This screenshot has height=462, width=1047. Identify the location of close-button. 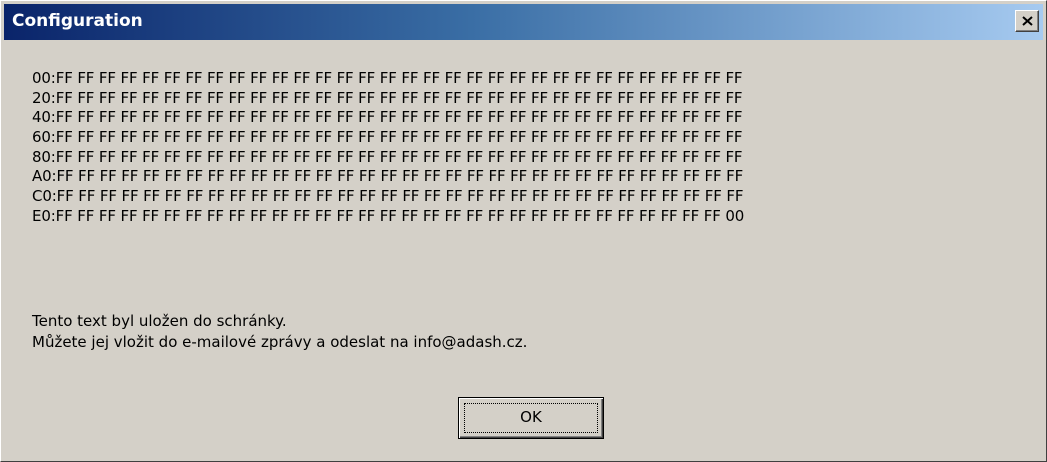
(1027, 21).